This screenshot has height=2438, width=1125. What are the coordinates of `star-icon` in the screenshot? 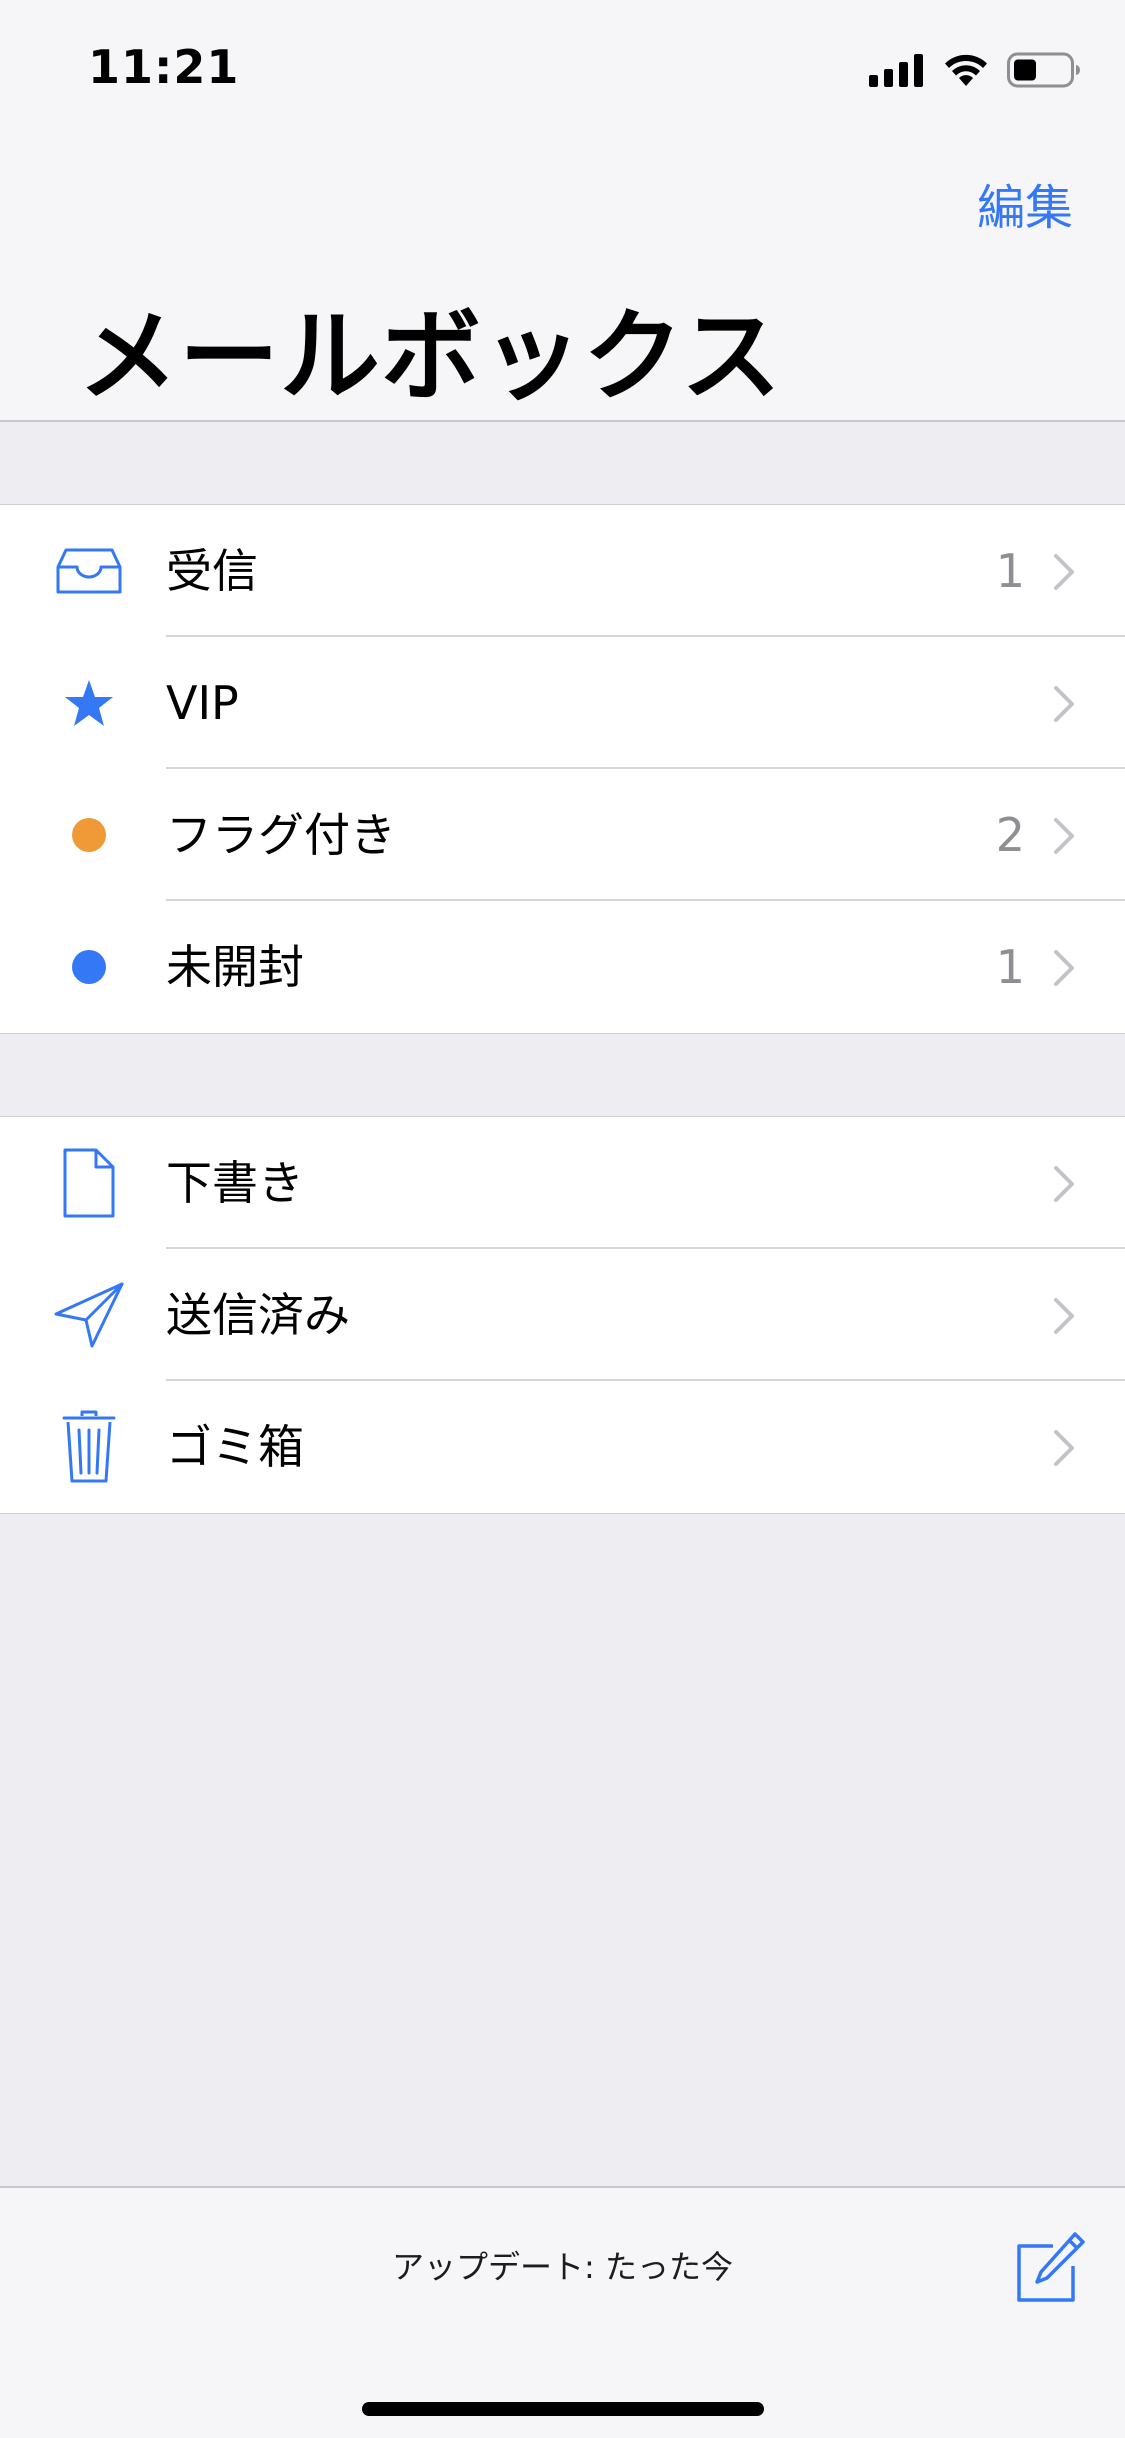 It's located at (89, 703).